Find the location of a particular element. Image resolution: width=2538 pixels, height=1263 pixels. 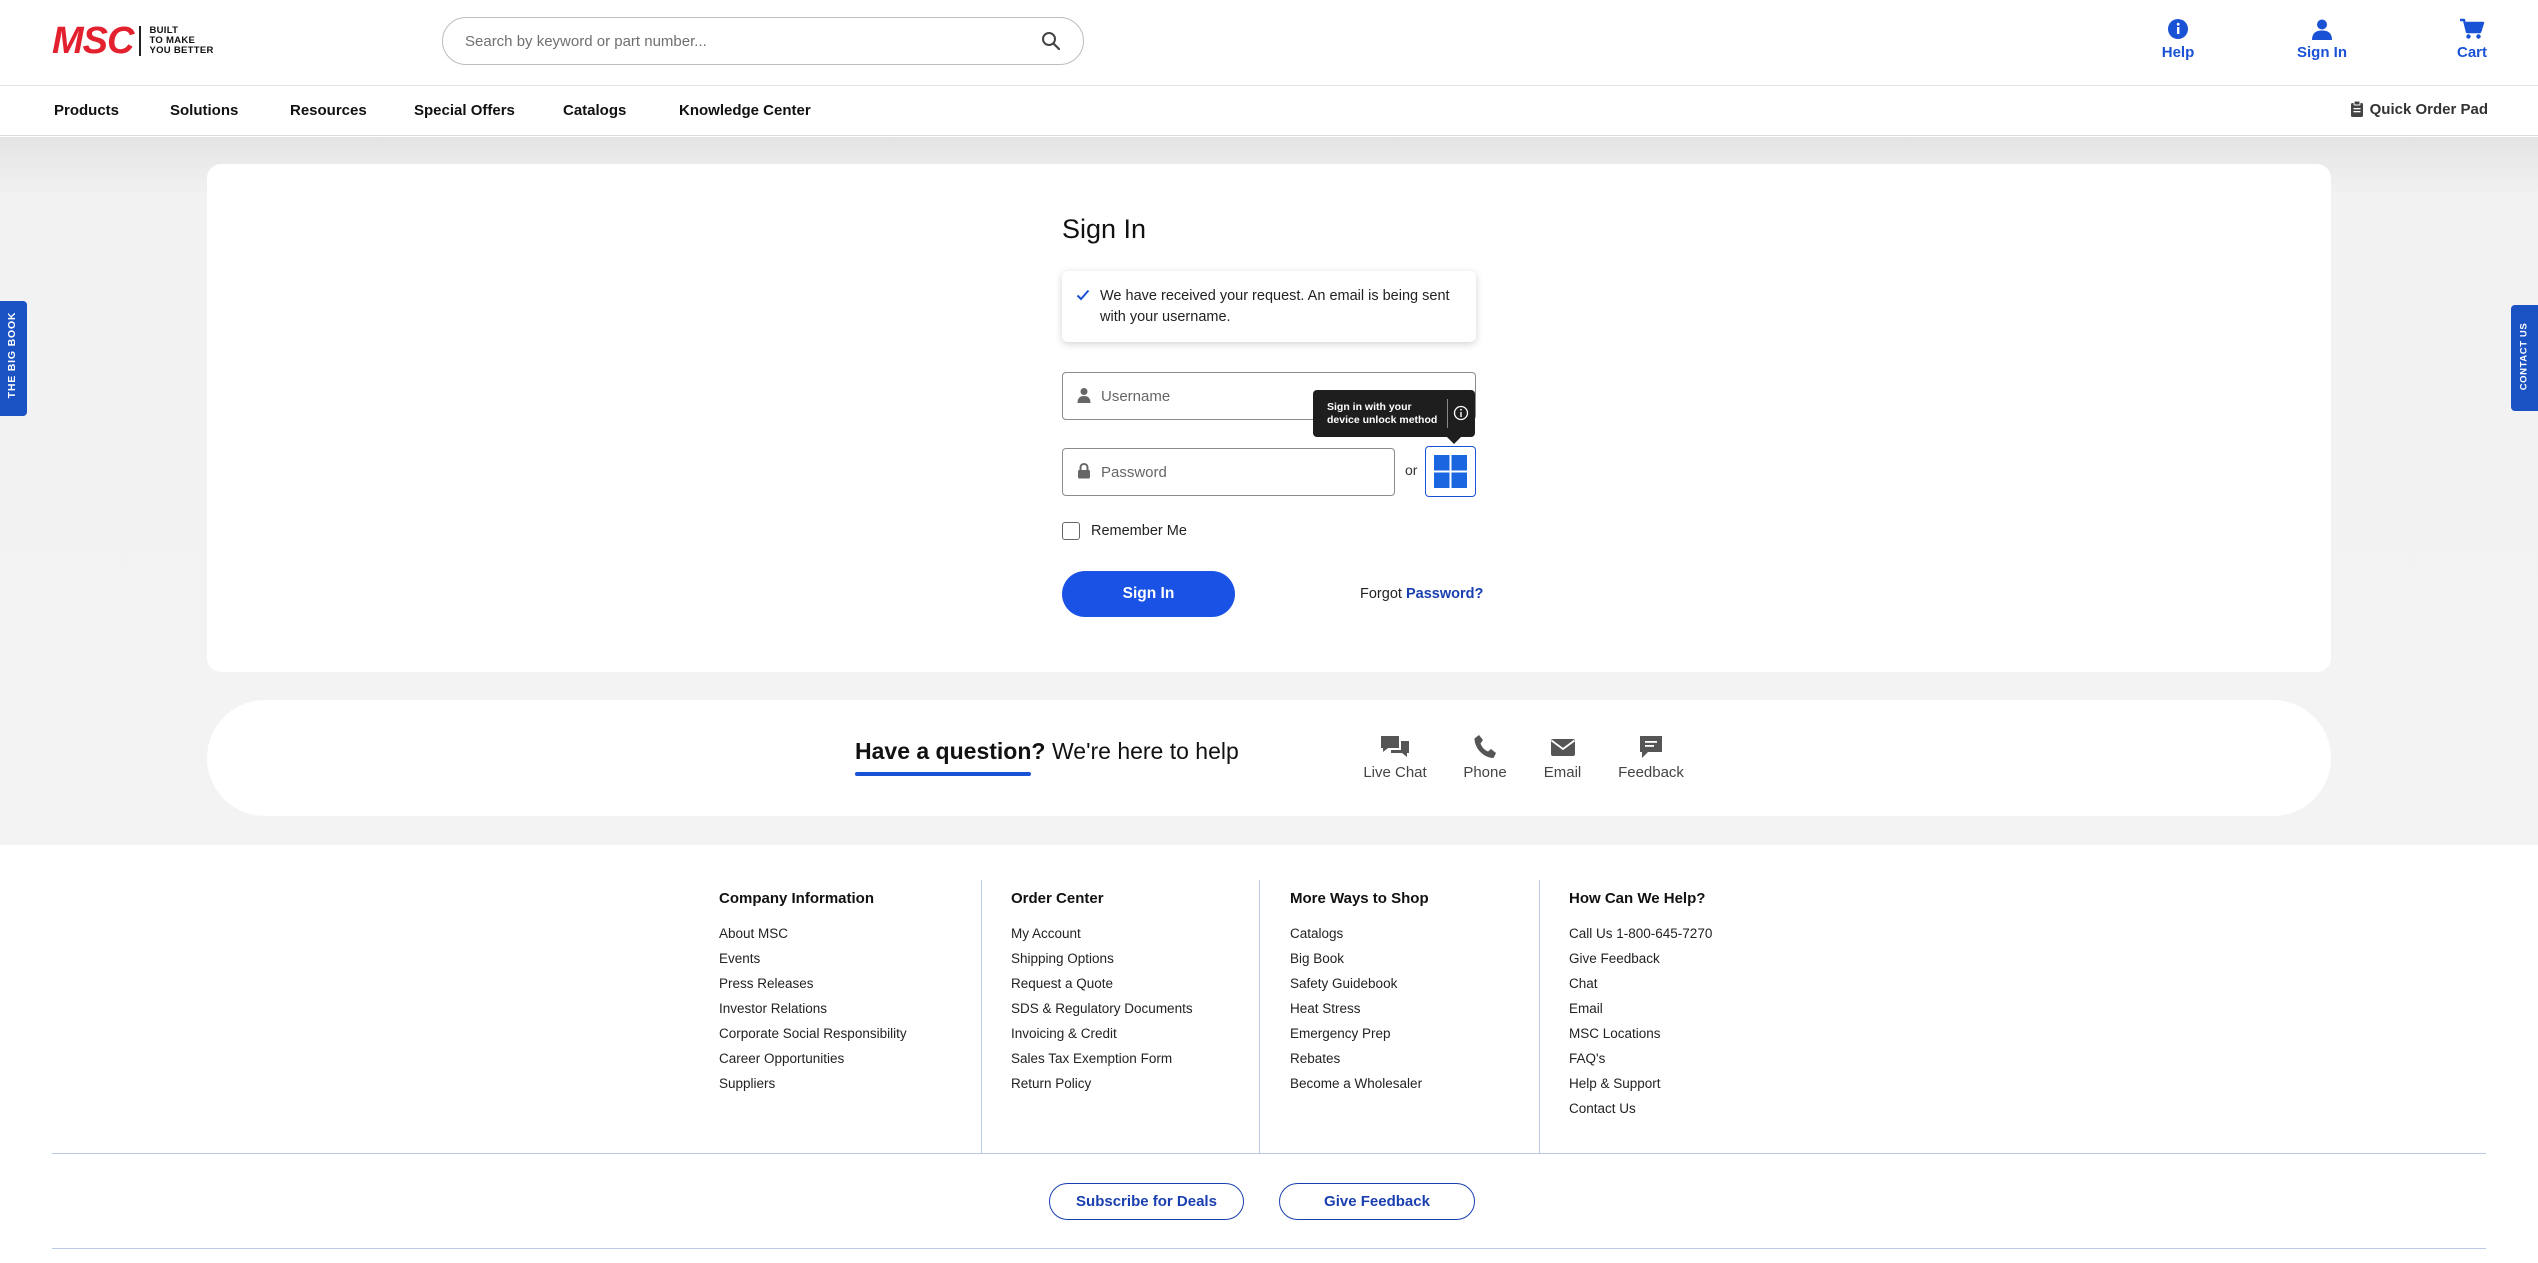

footer-link: Safety Guidebook is located at coordinates (1359, 983).